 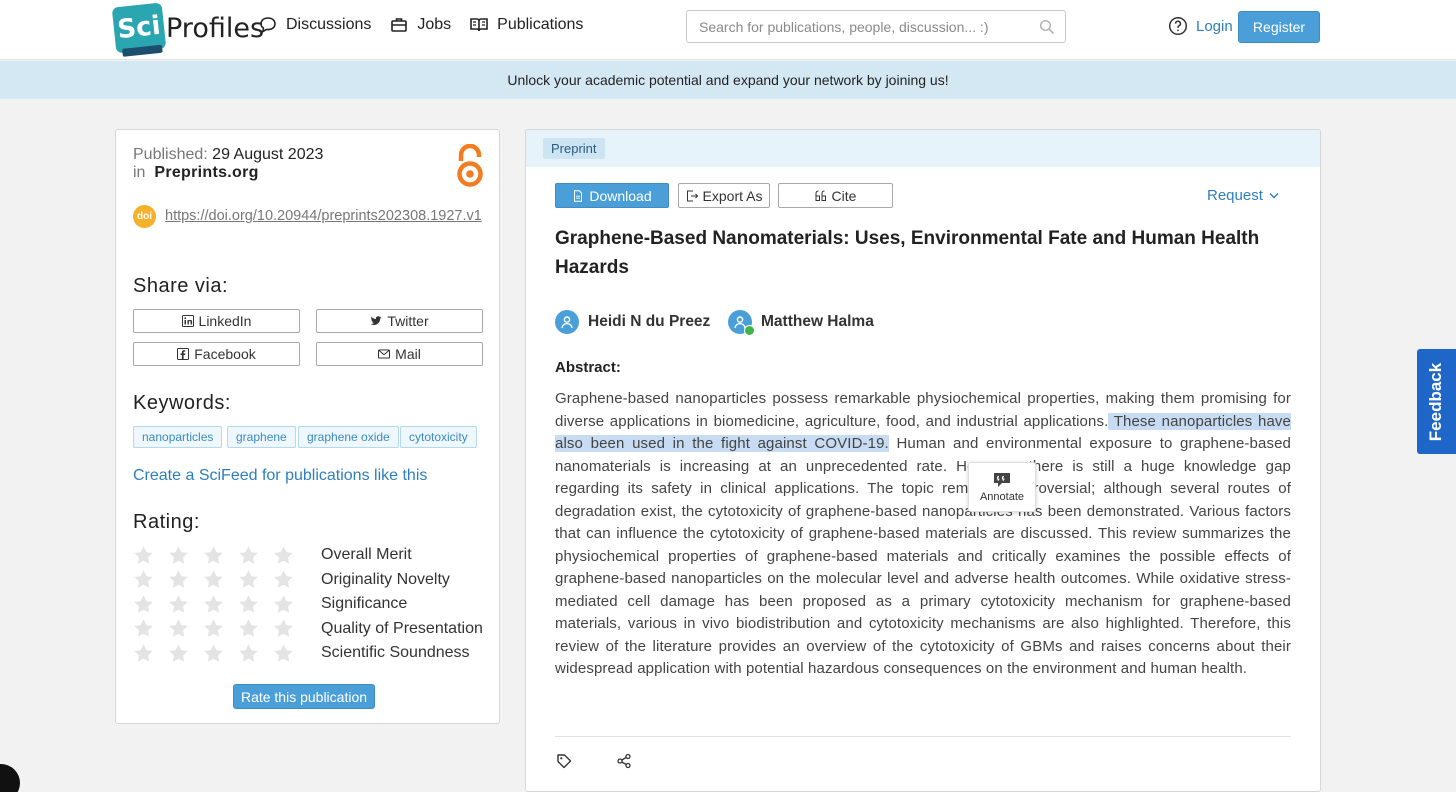 What do you see at coordinates (399, 354) in the screenshot?
I see `share-mail-button: Mail` at bounding box center [399, 354].